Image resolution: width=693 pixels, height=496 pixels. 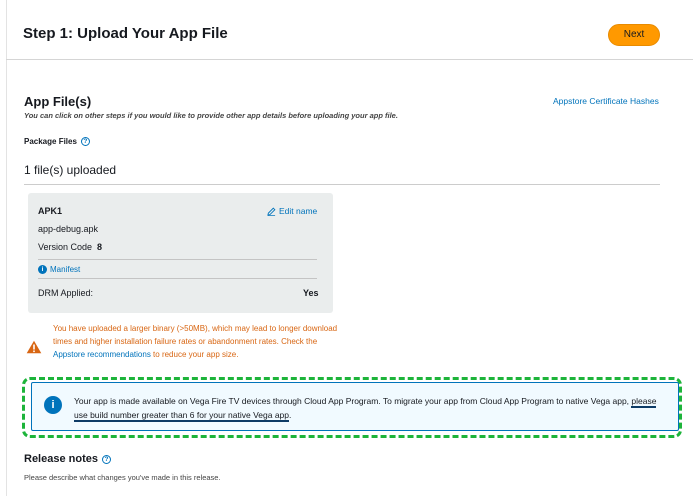 I want to click on app-files-title: App File(s), so click(x=58, y=101).